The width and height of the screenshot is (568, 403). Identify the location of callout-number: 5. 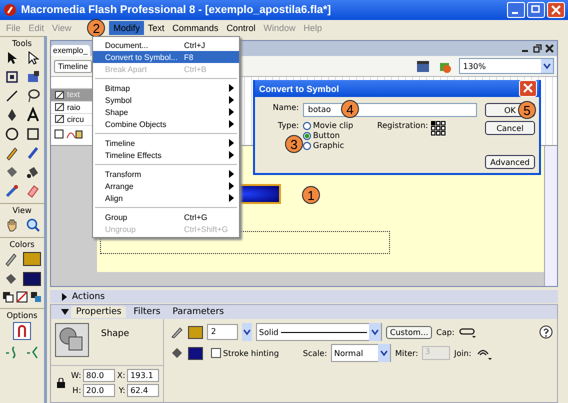
(527, 110).